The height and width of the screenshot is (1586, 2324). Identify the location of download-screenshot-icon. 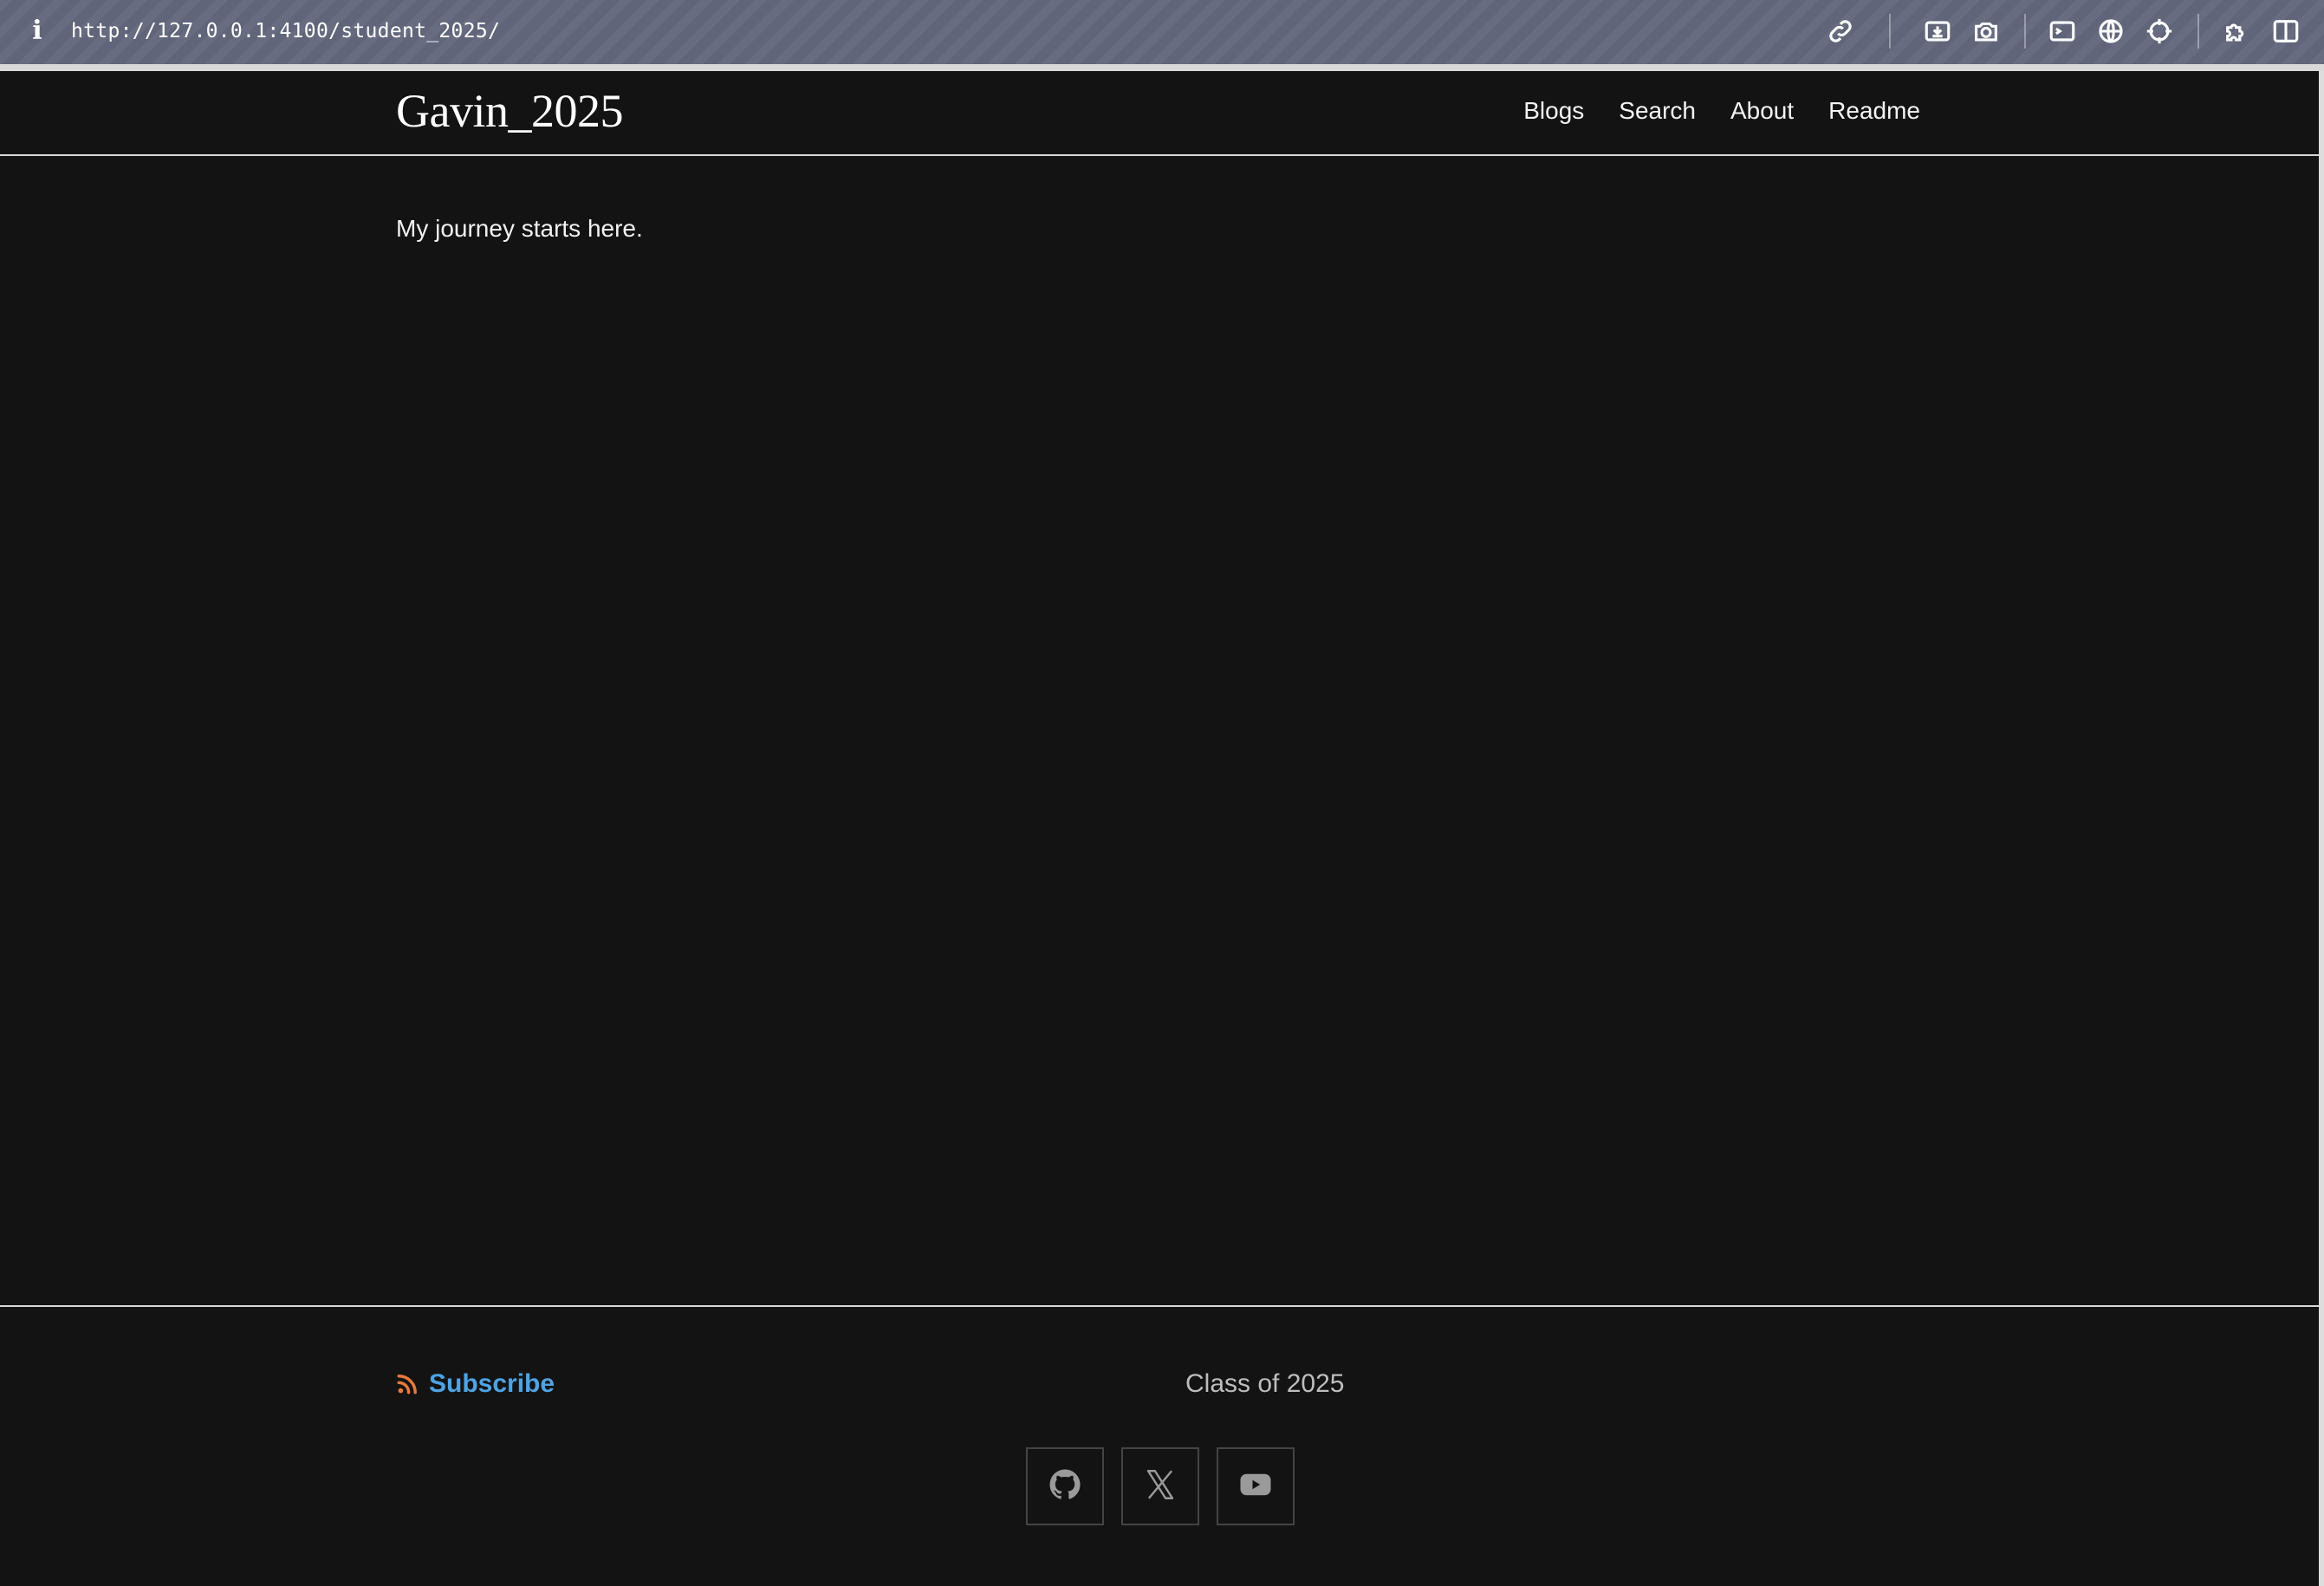
(1937, 31).